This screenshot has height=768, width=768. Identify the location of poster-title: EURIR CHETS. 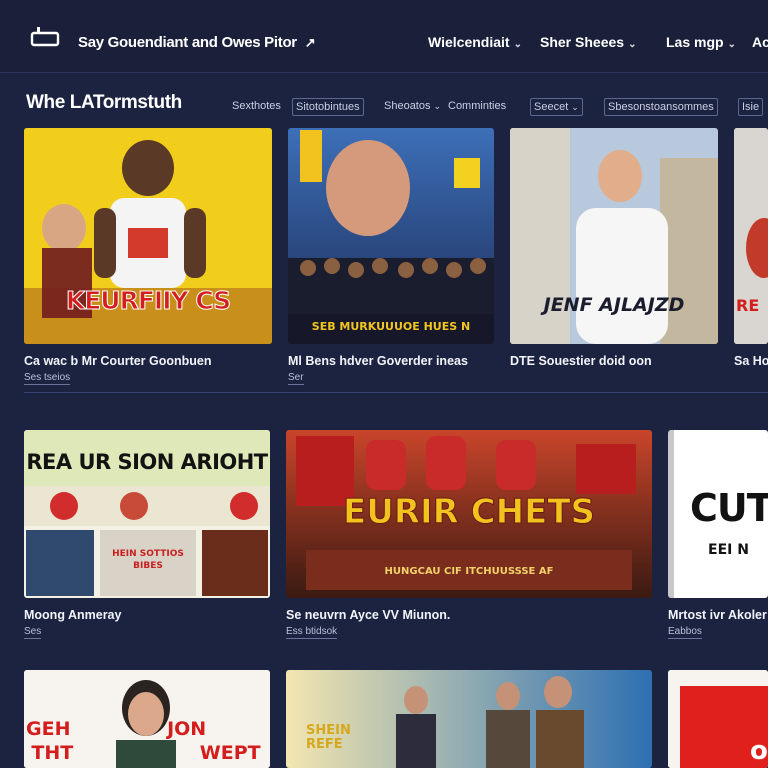
(469, 512).